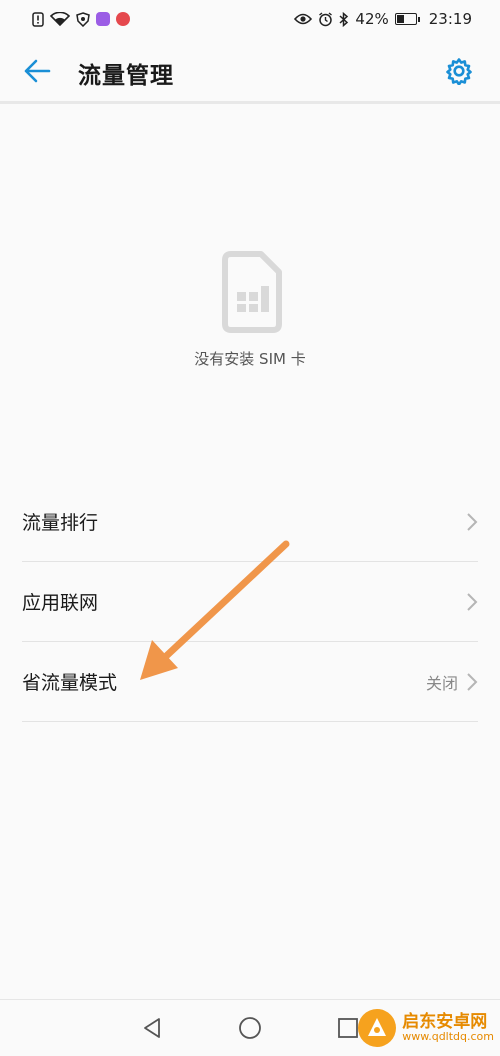 The image size is (500, 1056). What do you see at coordinates (348, 1028) in the screenshot?
I see `square-recents-icon` at bounding box center [348, 1028].